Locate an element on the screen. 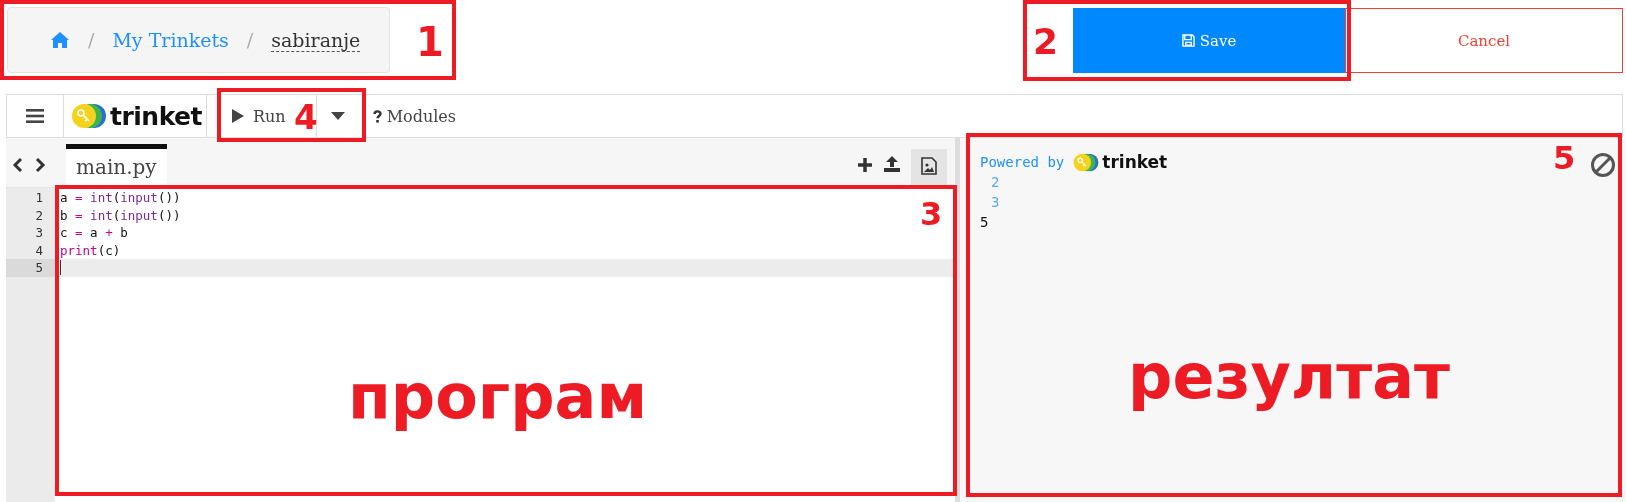  menu-icon is located at coordinates (35, 116).